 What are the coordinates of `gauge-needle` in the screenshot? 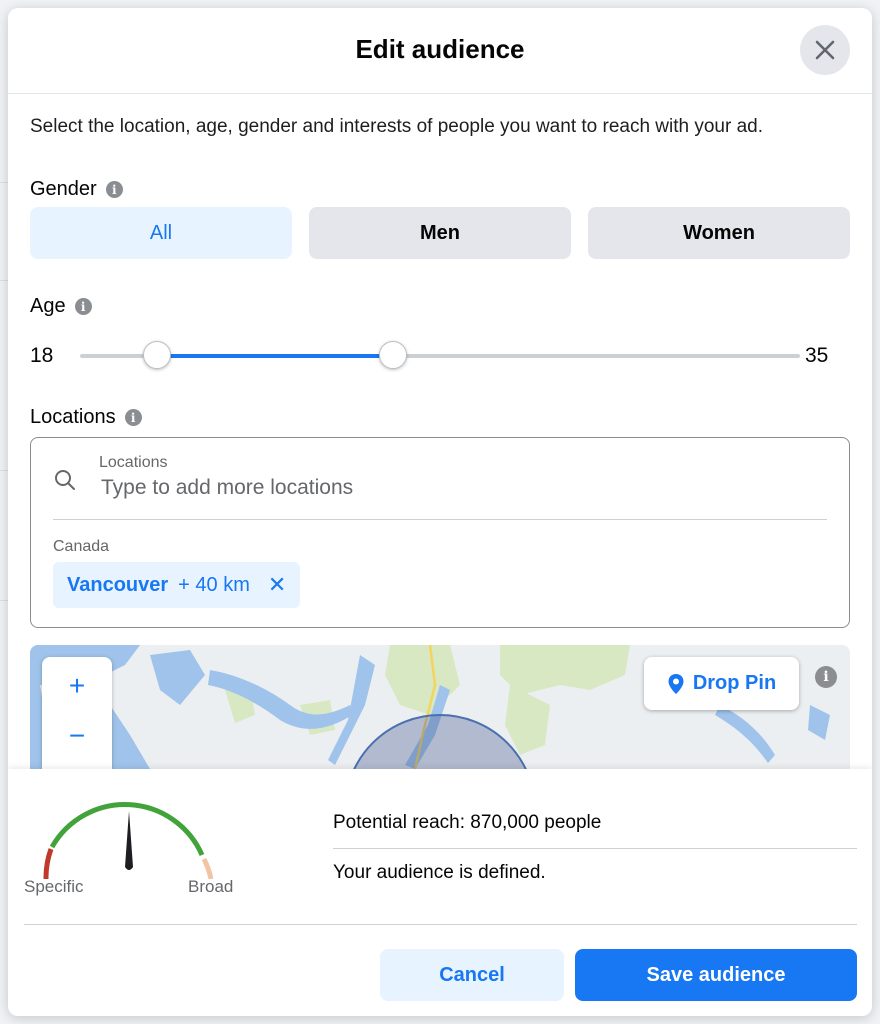 It's located at (129, 840).